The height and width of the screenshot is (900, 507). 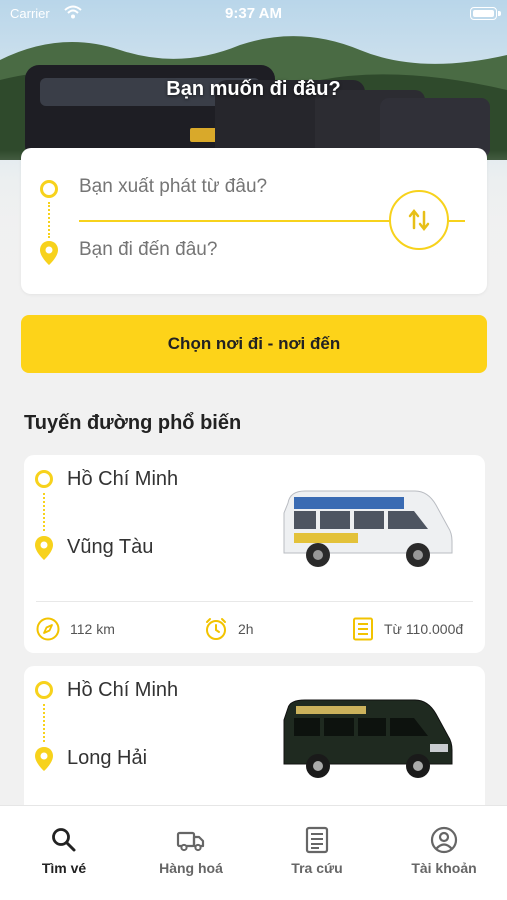 What do you see at coordinates (317, 868) in the screenshot?
I see `tab-label: Tra cứu` at bounding box center [317, 868].